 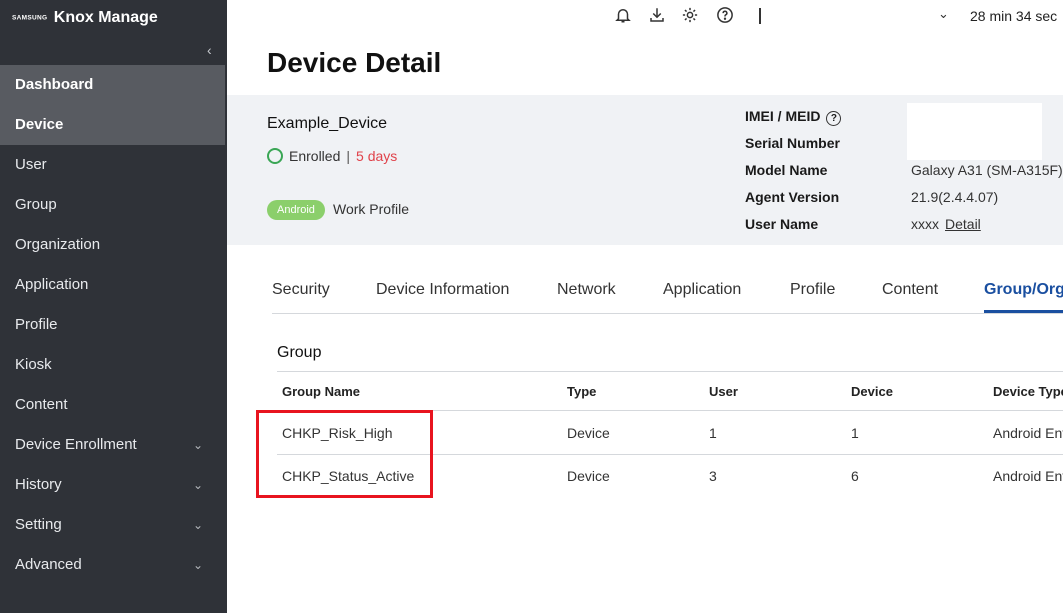 I want to click on sidebar-item-label: Dashboard, so click(x=54, y=84).